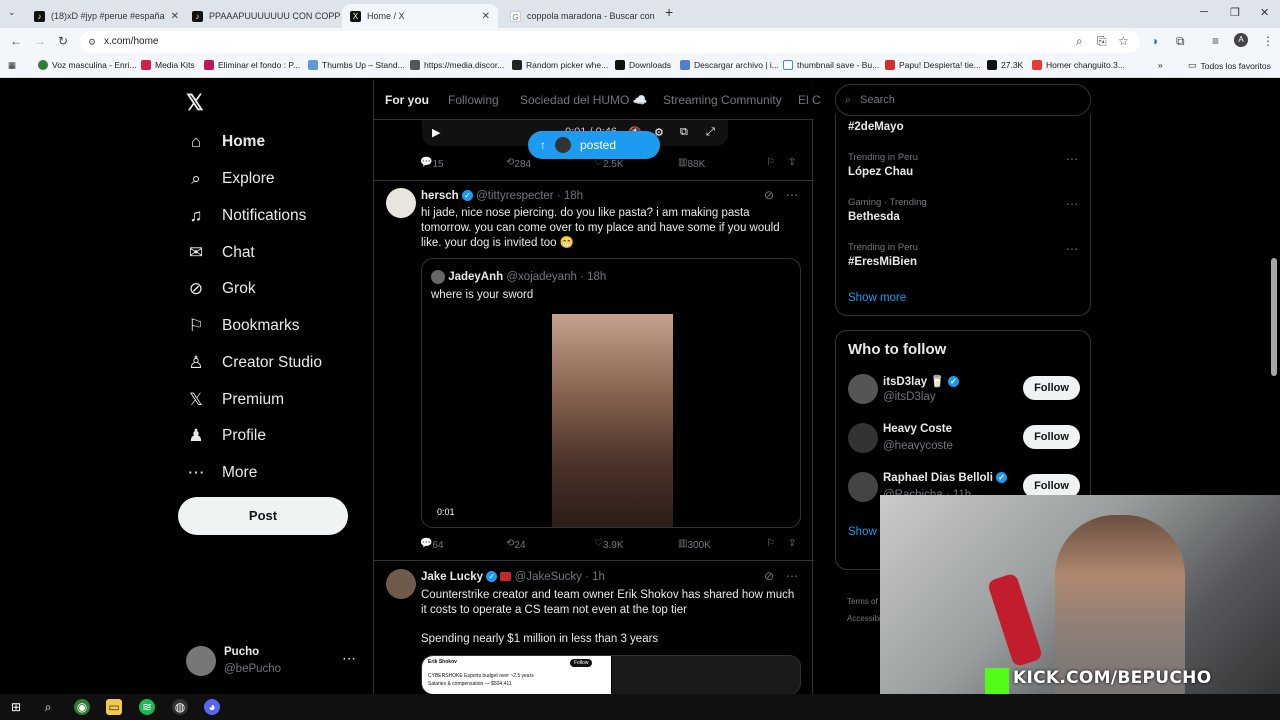 The height and width of the screenshot is (720, 1280). Describe the element at coordinates (226, 436) in the screenshot. I see `nav-profile: ♟ Profile` at that location.